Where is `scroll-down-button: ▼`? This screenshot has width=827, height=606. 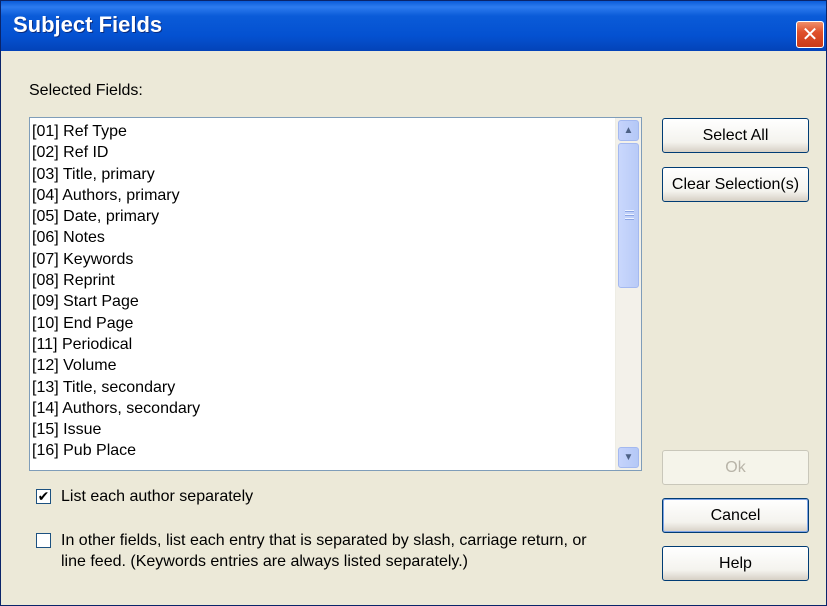
scroll-down-button: ▼ is located at coordinates (628, 457).